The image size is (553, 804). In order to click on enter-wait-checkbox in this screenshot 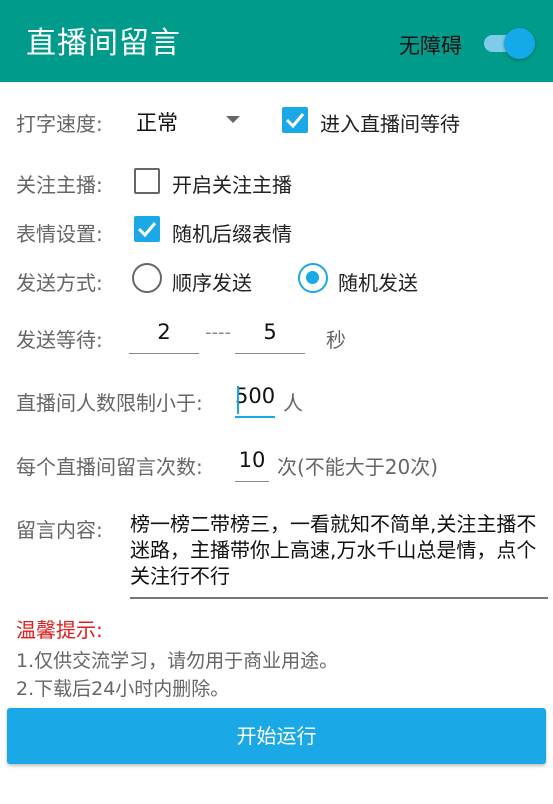, I will do `click(295, 120)`.